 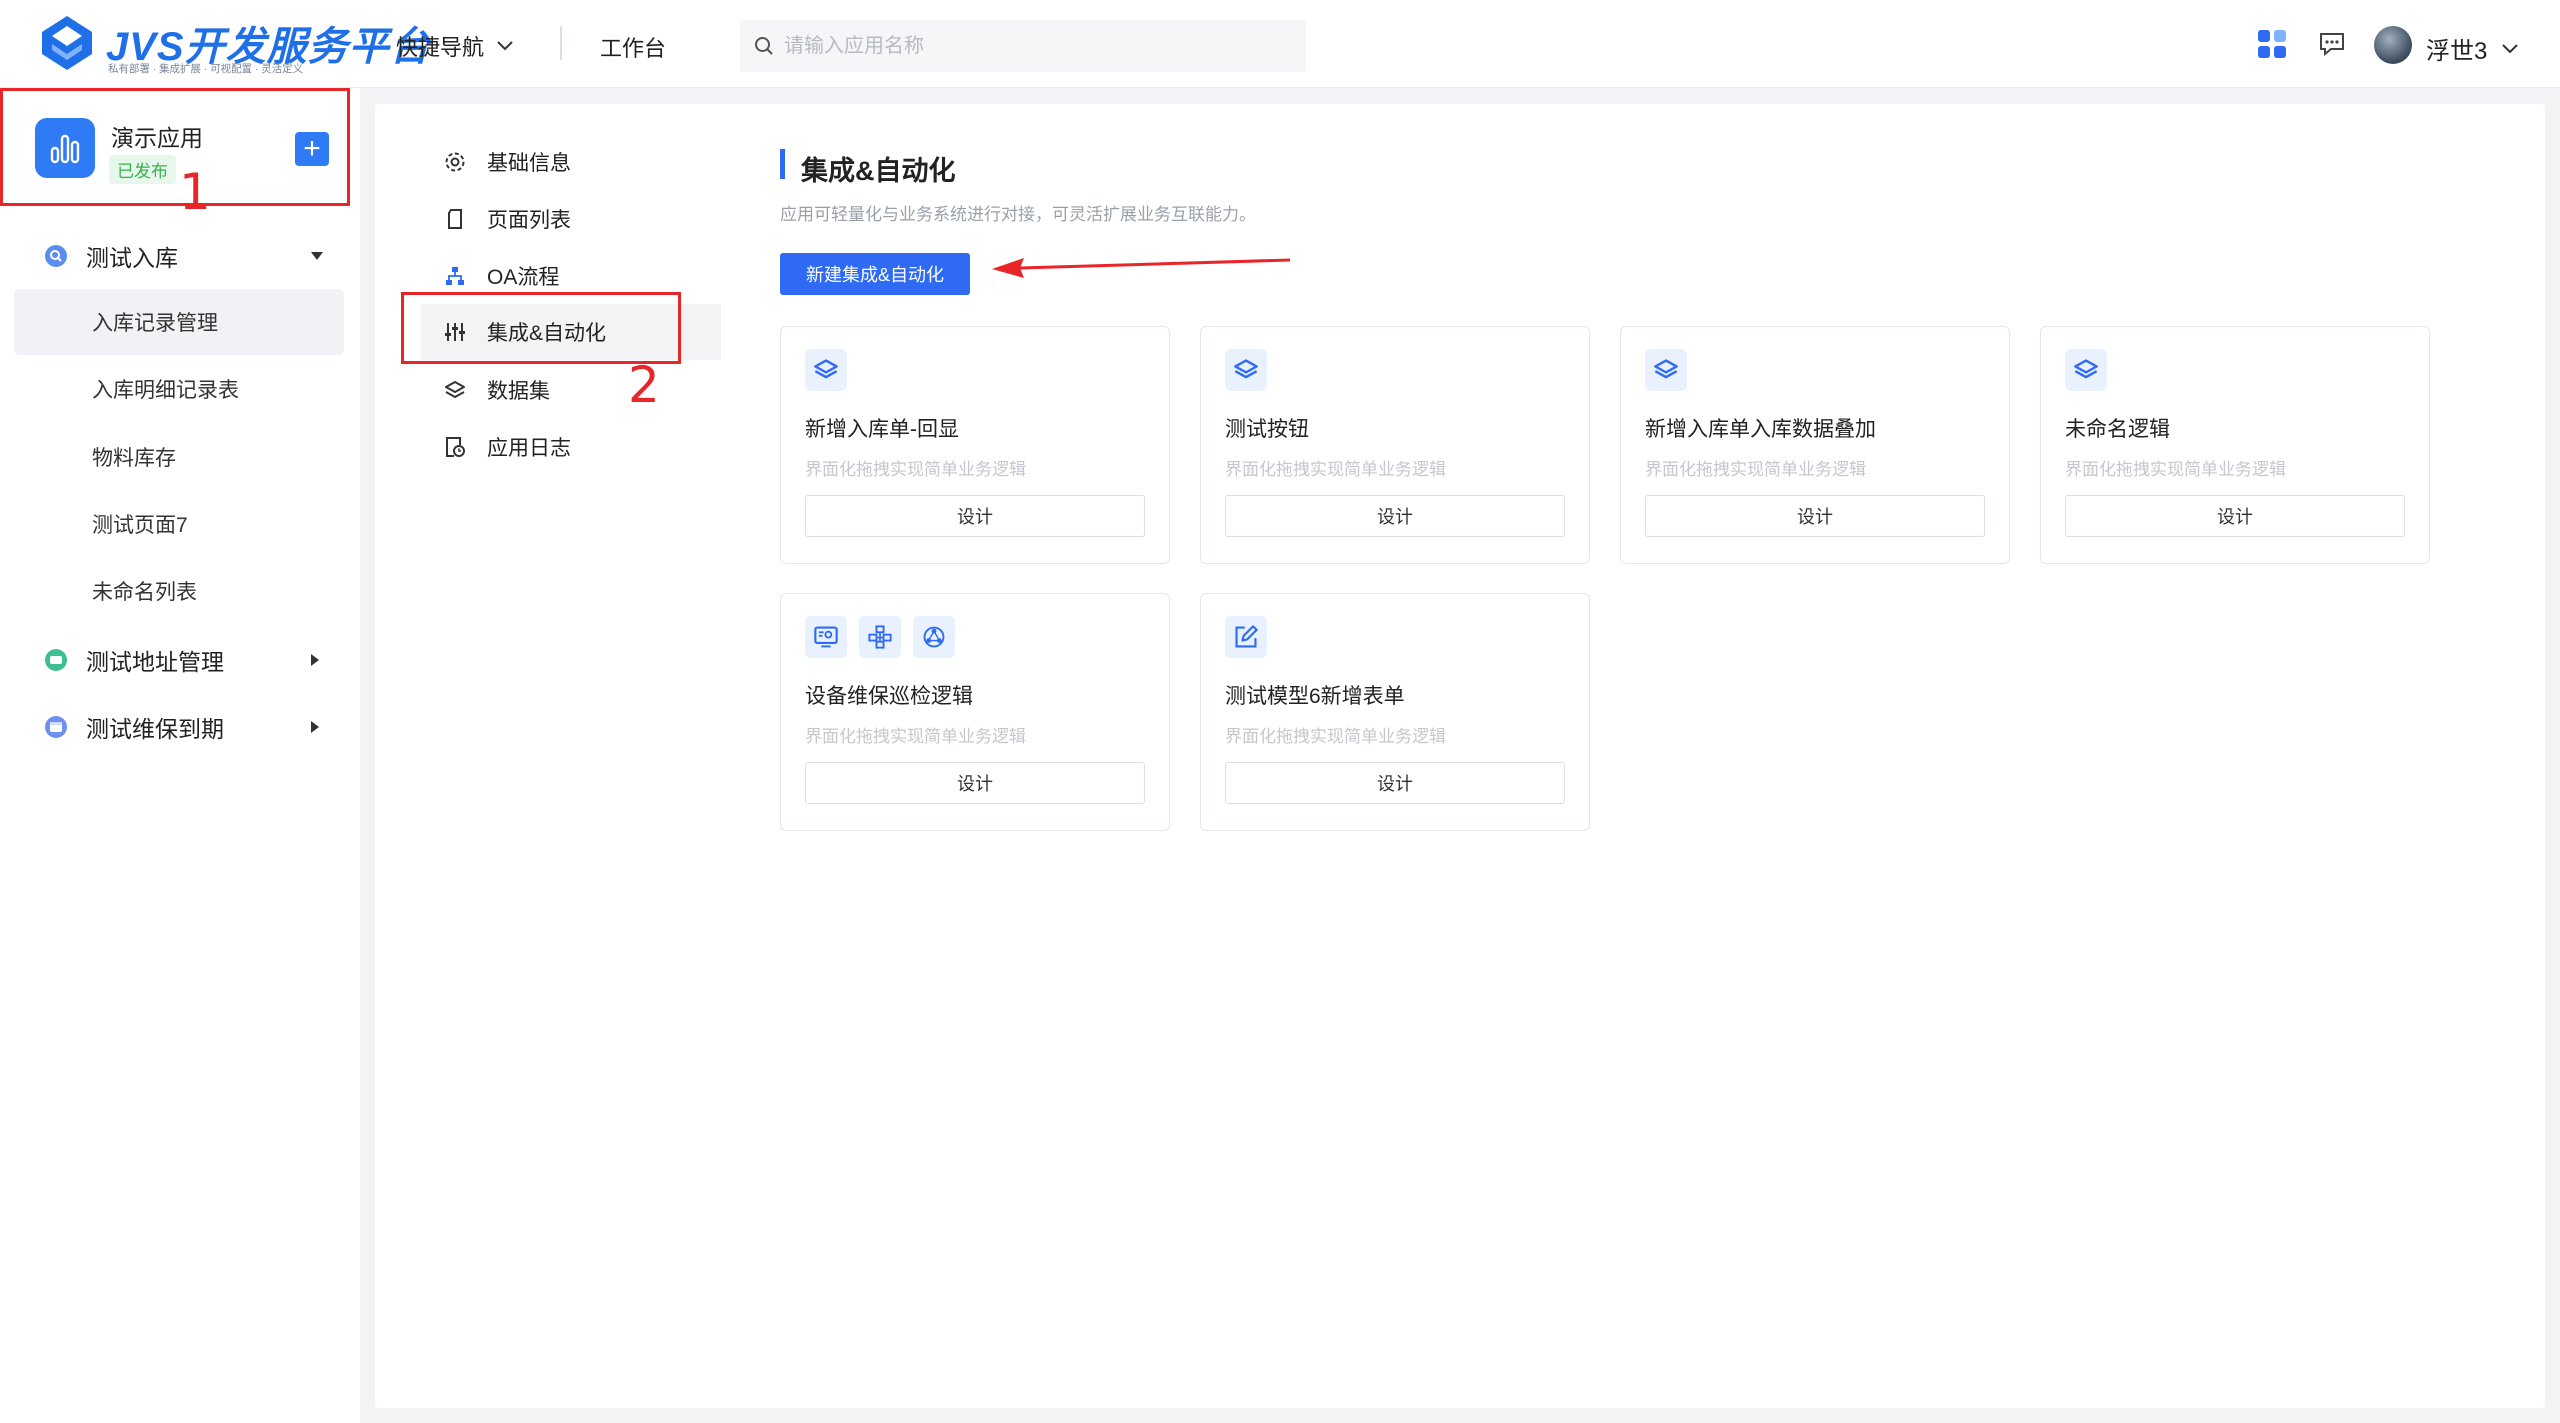 What do you see at coordinates (1267, 429) in the screenshot?
I see `card-title: 测试按钮` at bounding box center [1267, 429].